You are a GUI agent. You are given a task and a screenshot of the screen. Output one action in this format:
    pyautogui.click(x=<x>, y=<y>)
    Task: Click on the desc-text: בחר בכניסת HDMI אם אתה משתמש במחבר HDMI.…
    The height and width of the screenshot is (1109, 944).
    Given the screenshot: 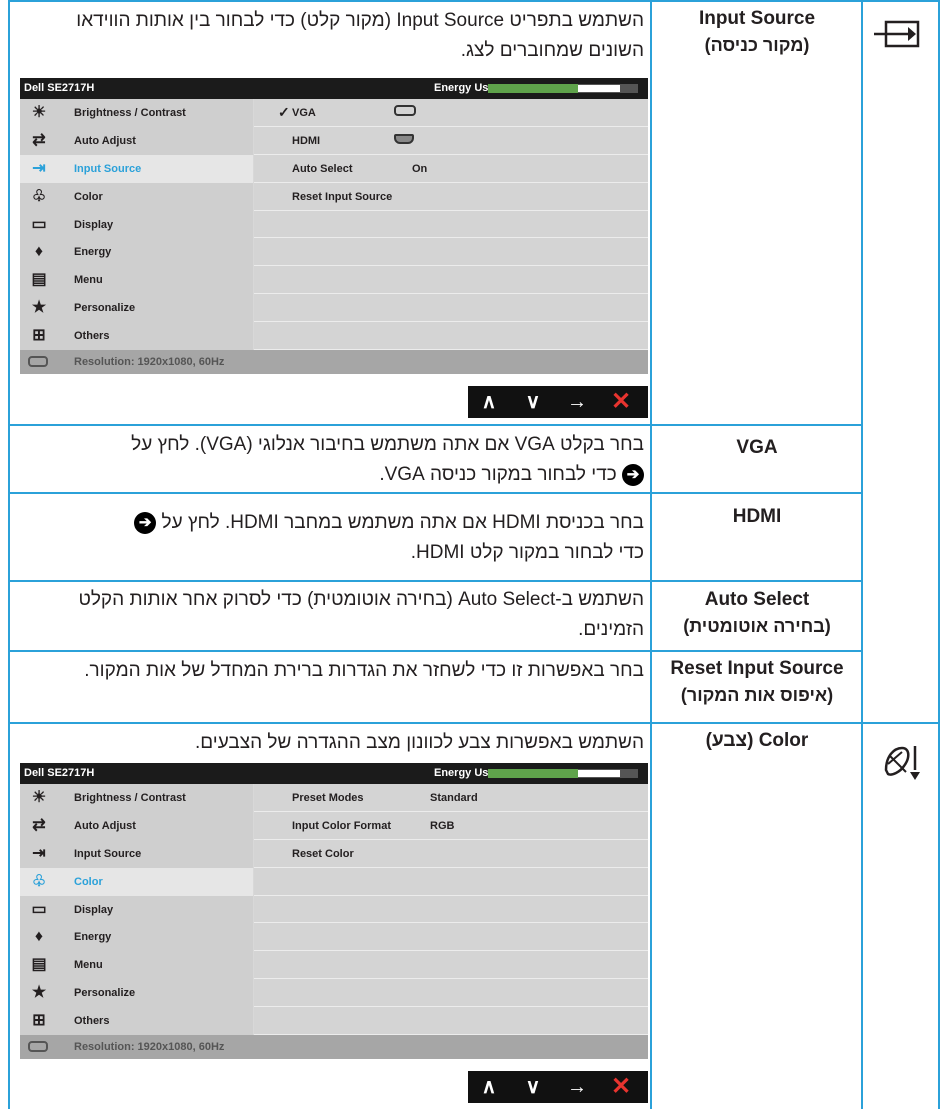 What is the action you would take?
    pyautogui.click(x=403, y=522)
    